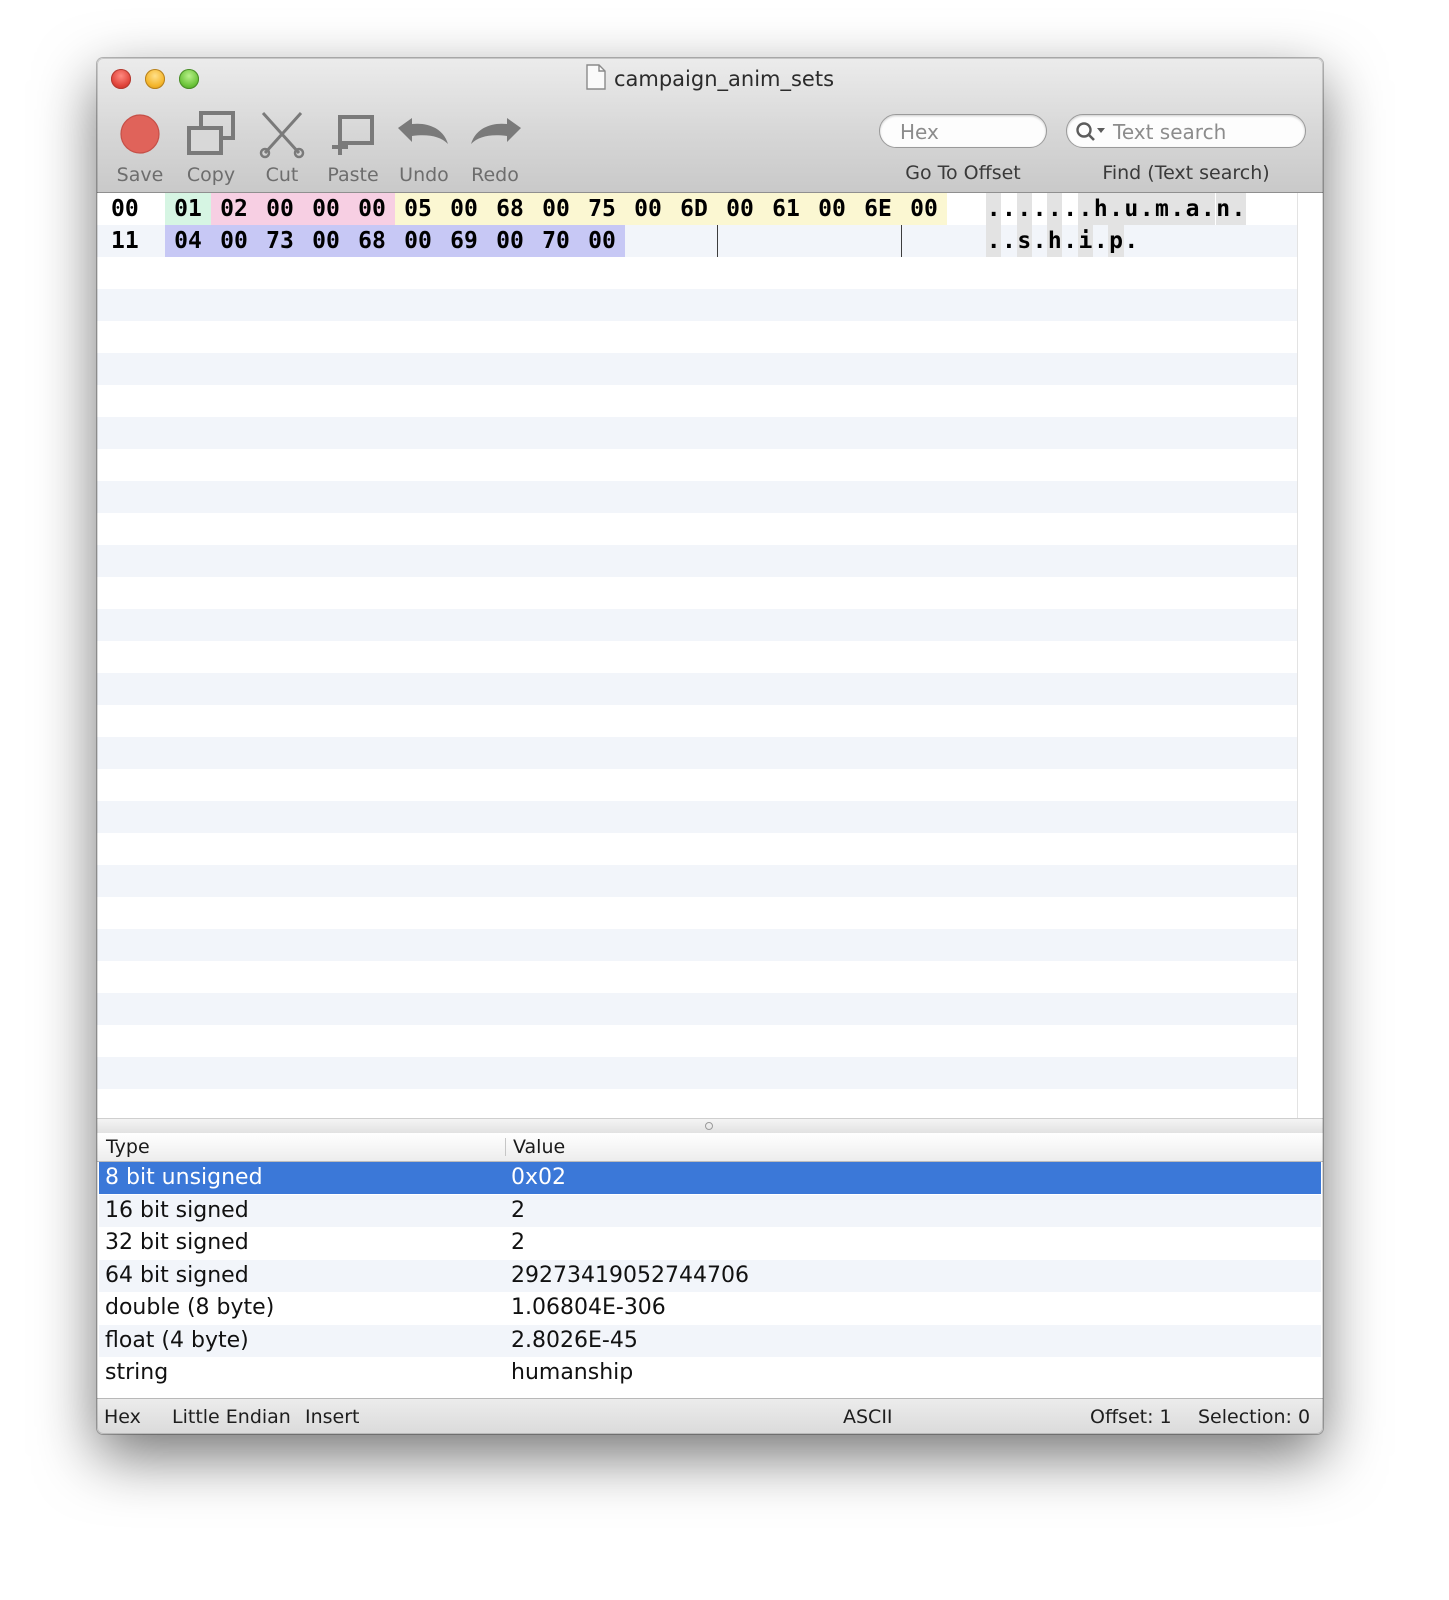 The image size is (1449, 1600). Describe the element at coordinates (1162, 209) in the screenshot. I see `ascii-char-cell: m` at that location.